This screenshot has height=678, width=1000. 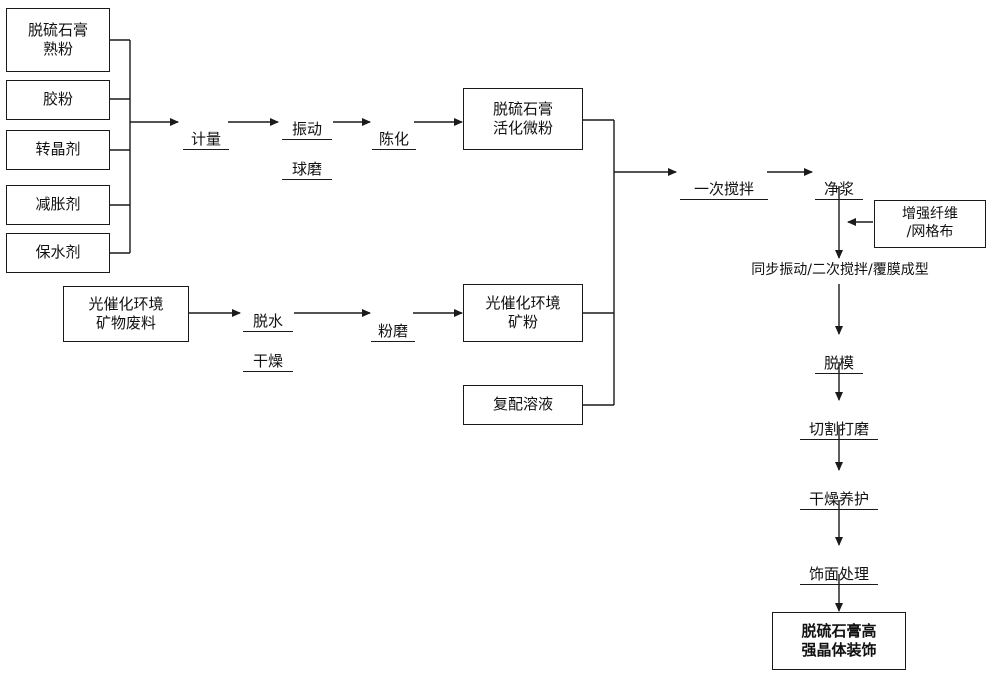 I want to click on node-label: 脱硫石膏 活化微粉, so click(x=522, y=118).